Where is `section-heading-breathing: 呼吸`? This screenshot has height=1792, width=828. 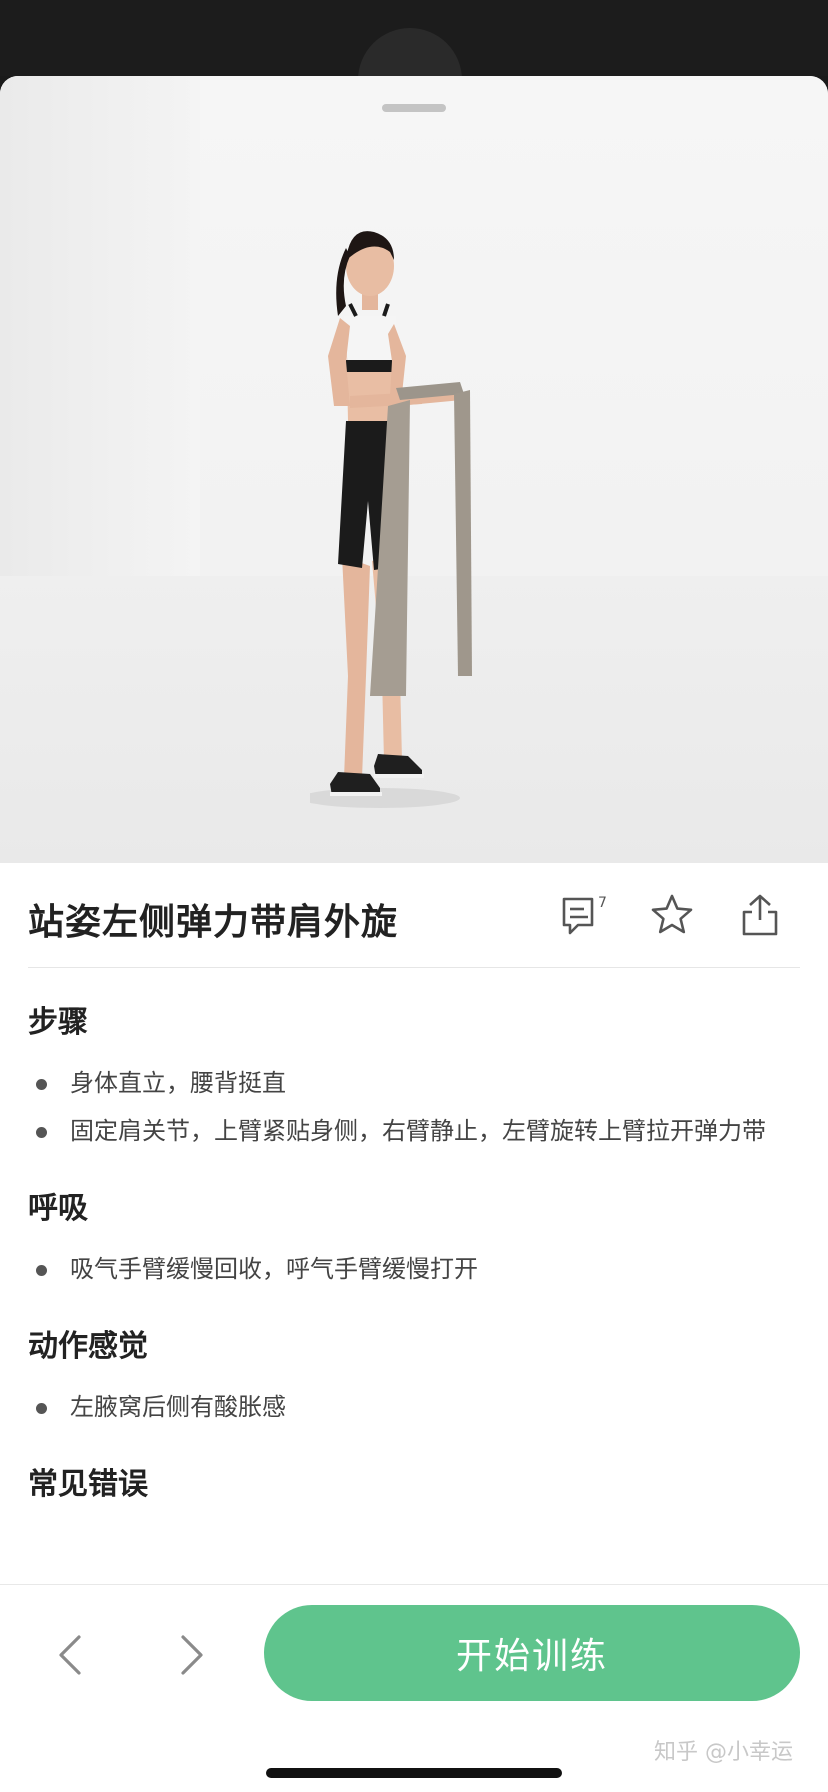 section-heading-breathing: 呼吸 is located at coordinates (58, 1208).